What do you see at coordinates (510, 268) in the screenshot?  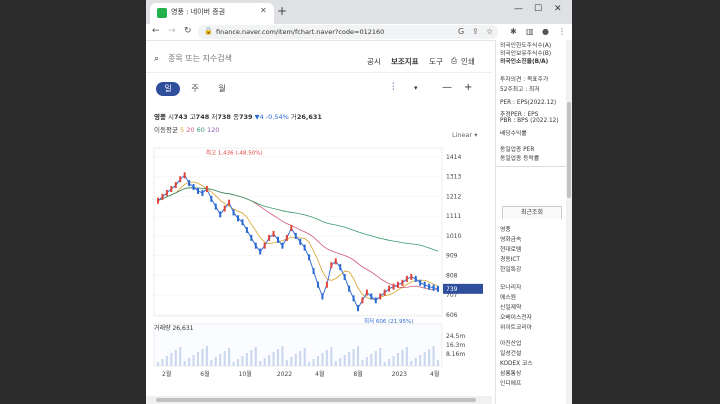 I see `recent-stock-link: 한일특강` at bounding box center [510, 268].